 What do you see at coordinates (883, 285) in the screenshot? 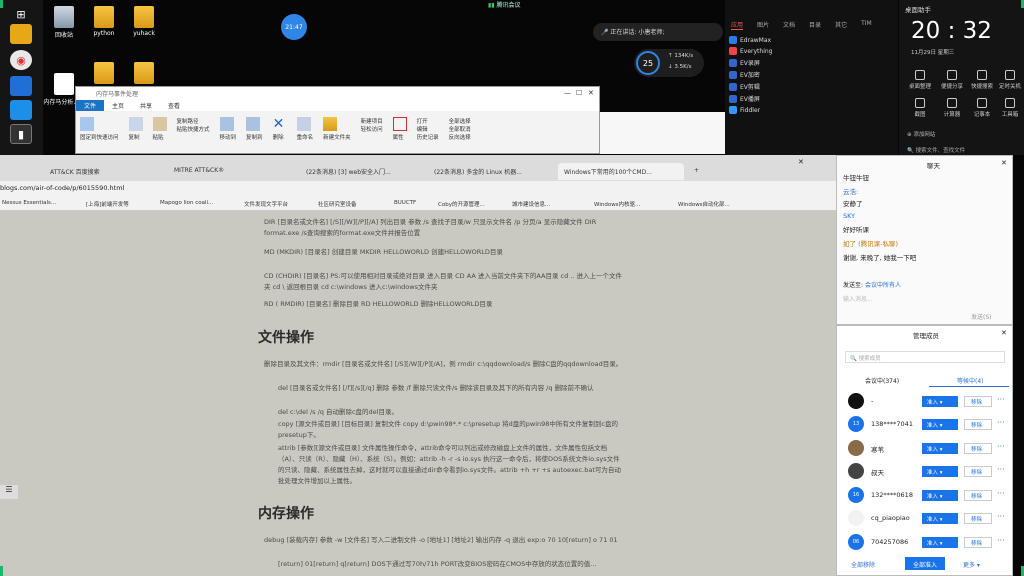
I see `send-to-dropdown: 会议中所有人` at bounding box center [883, 285].